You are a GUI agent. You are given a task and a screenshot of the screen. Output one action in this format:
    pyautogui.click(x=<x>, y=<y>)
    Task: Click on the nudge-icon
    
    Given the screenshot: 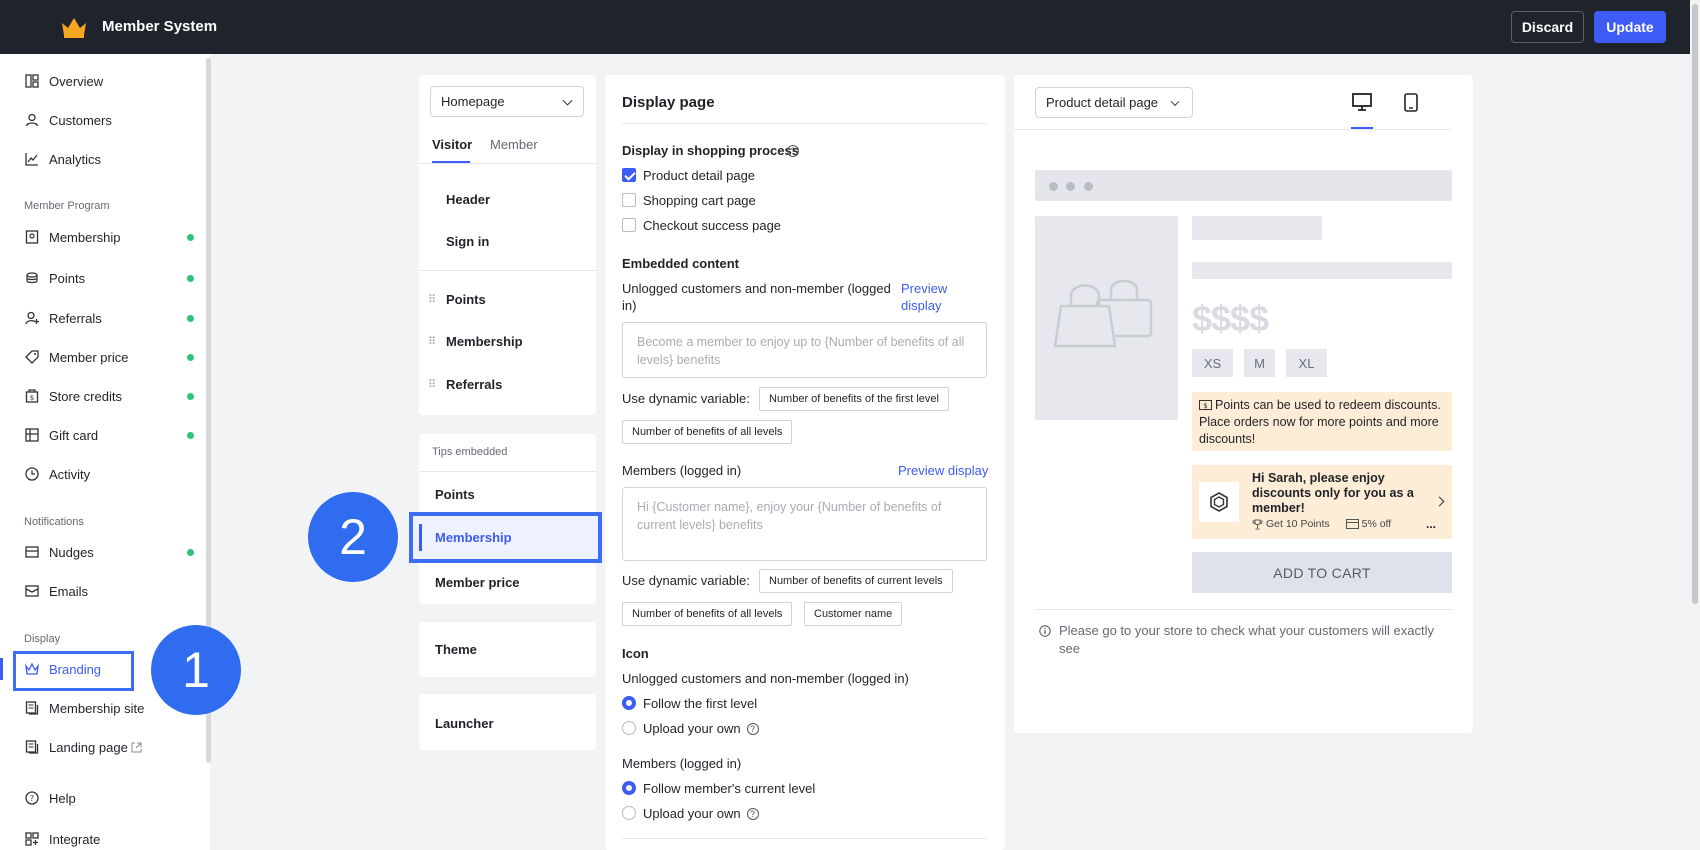 What is the action you would take?
    pyautogui.click(x=32, y=552)
    